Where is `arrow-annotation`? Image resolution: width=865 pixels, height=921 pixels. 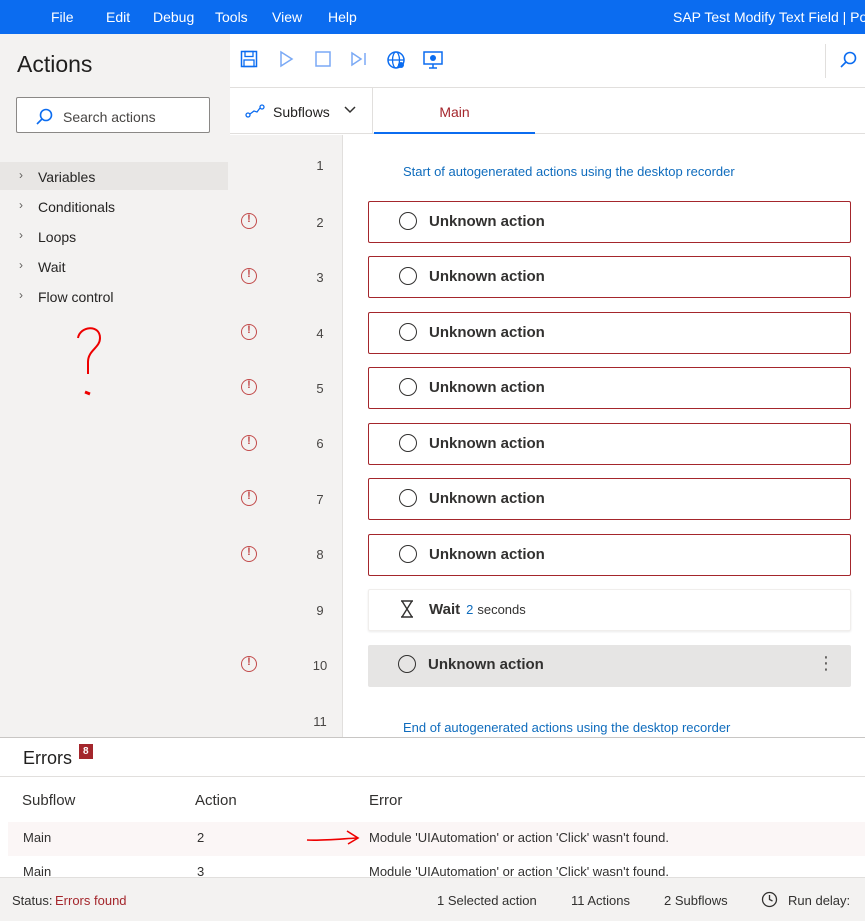 arrow-annotation is located at coordinates (333, 837).